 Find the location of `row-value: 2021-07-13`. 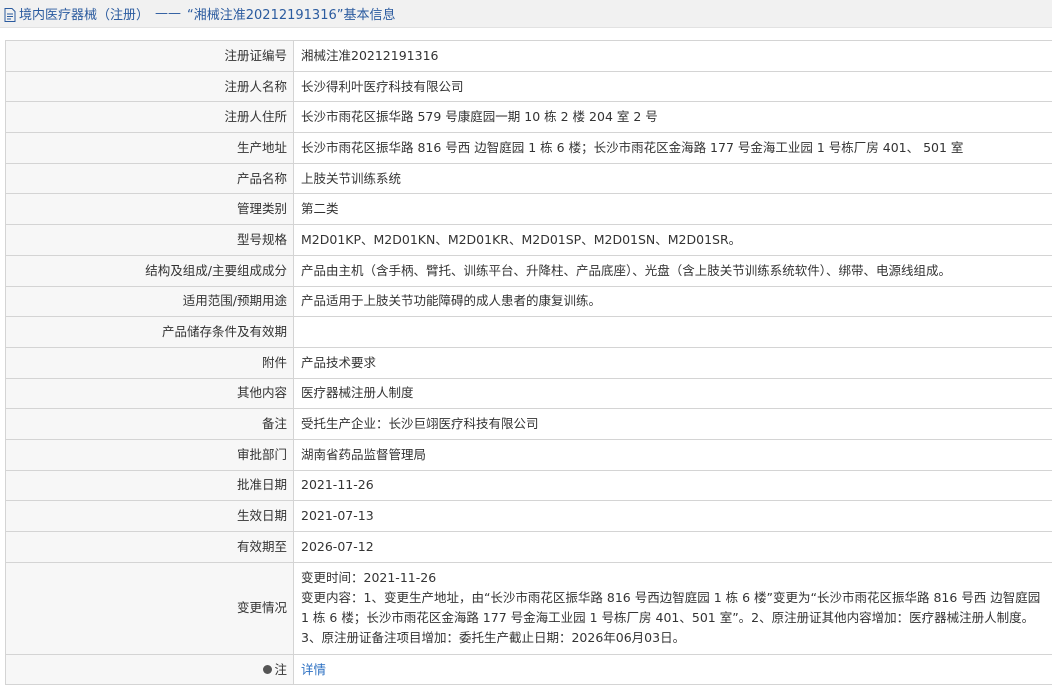

row-value: 2021-07-13 is located at coordinates (672, 516).